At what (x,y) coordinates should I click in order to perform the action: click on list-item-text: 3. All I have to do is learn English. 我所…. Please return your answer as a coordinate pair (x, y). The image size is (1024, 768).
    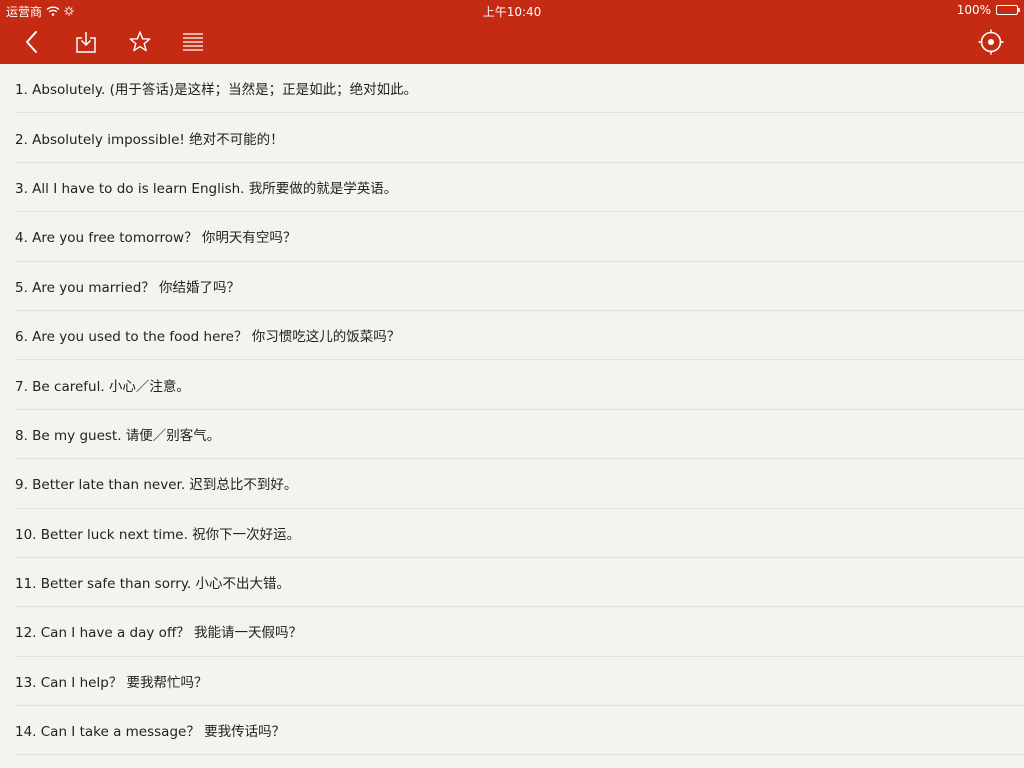
    Looking at the image, I should click on (206, 188).